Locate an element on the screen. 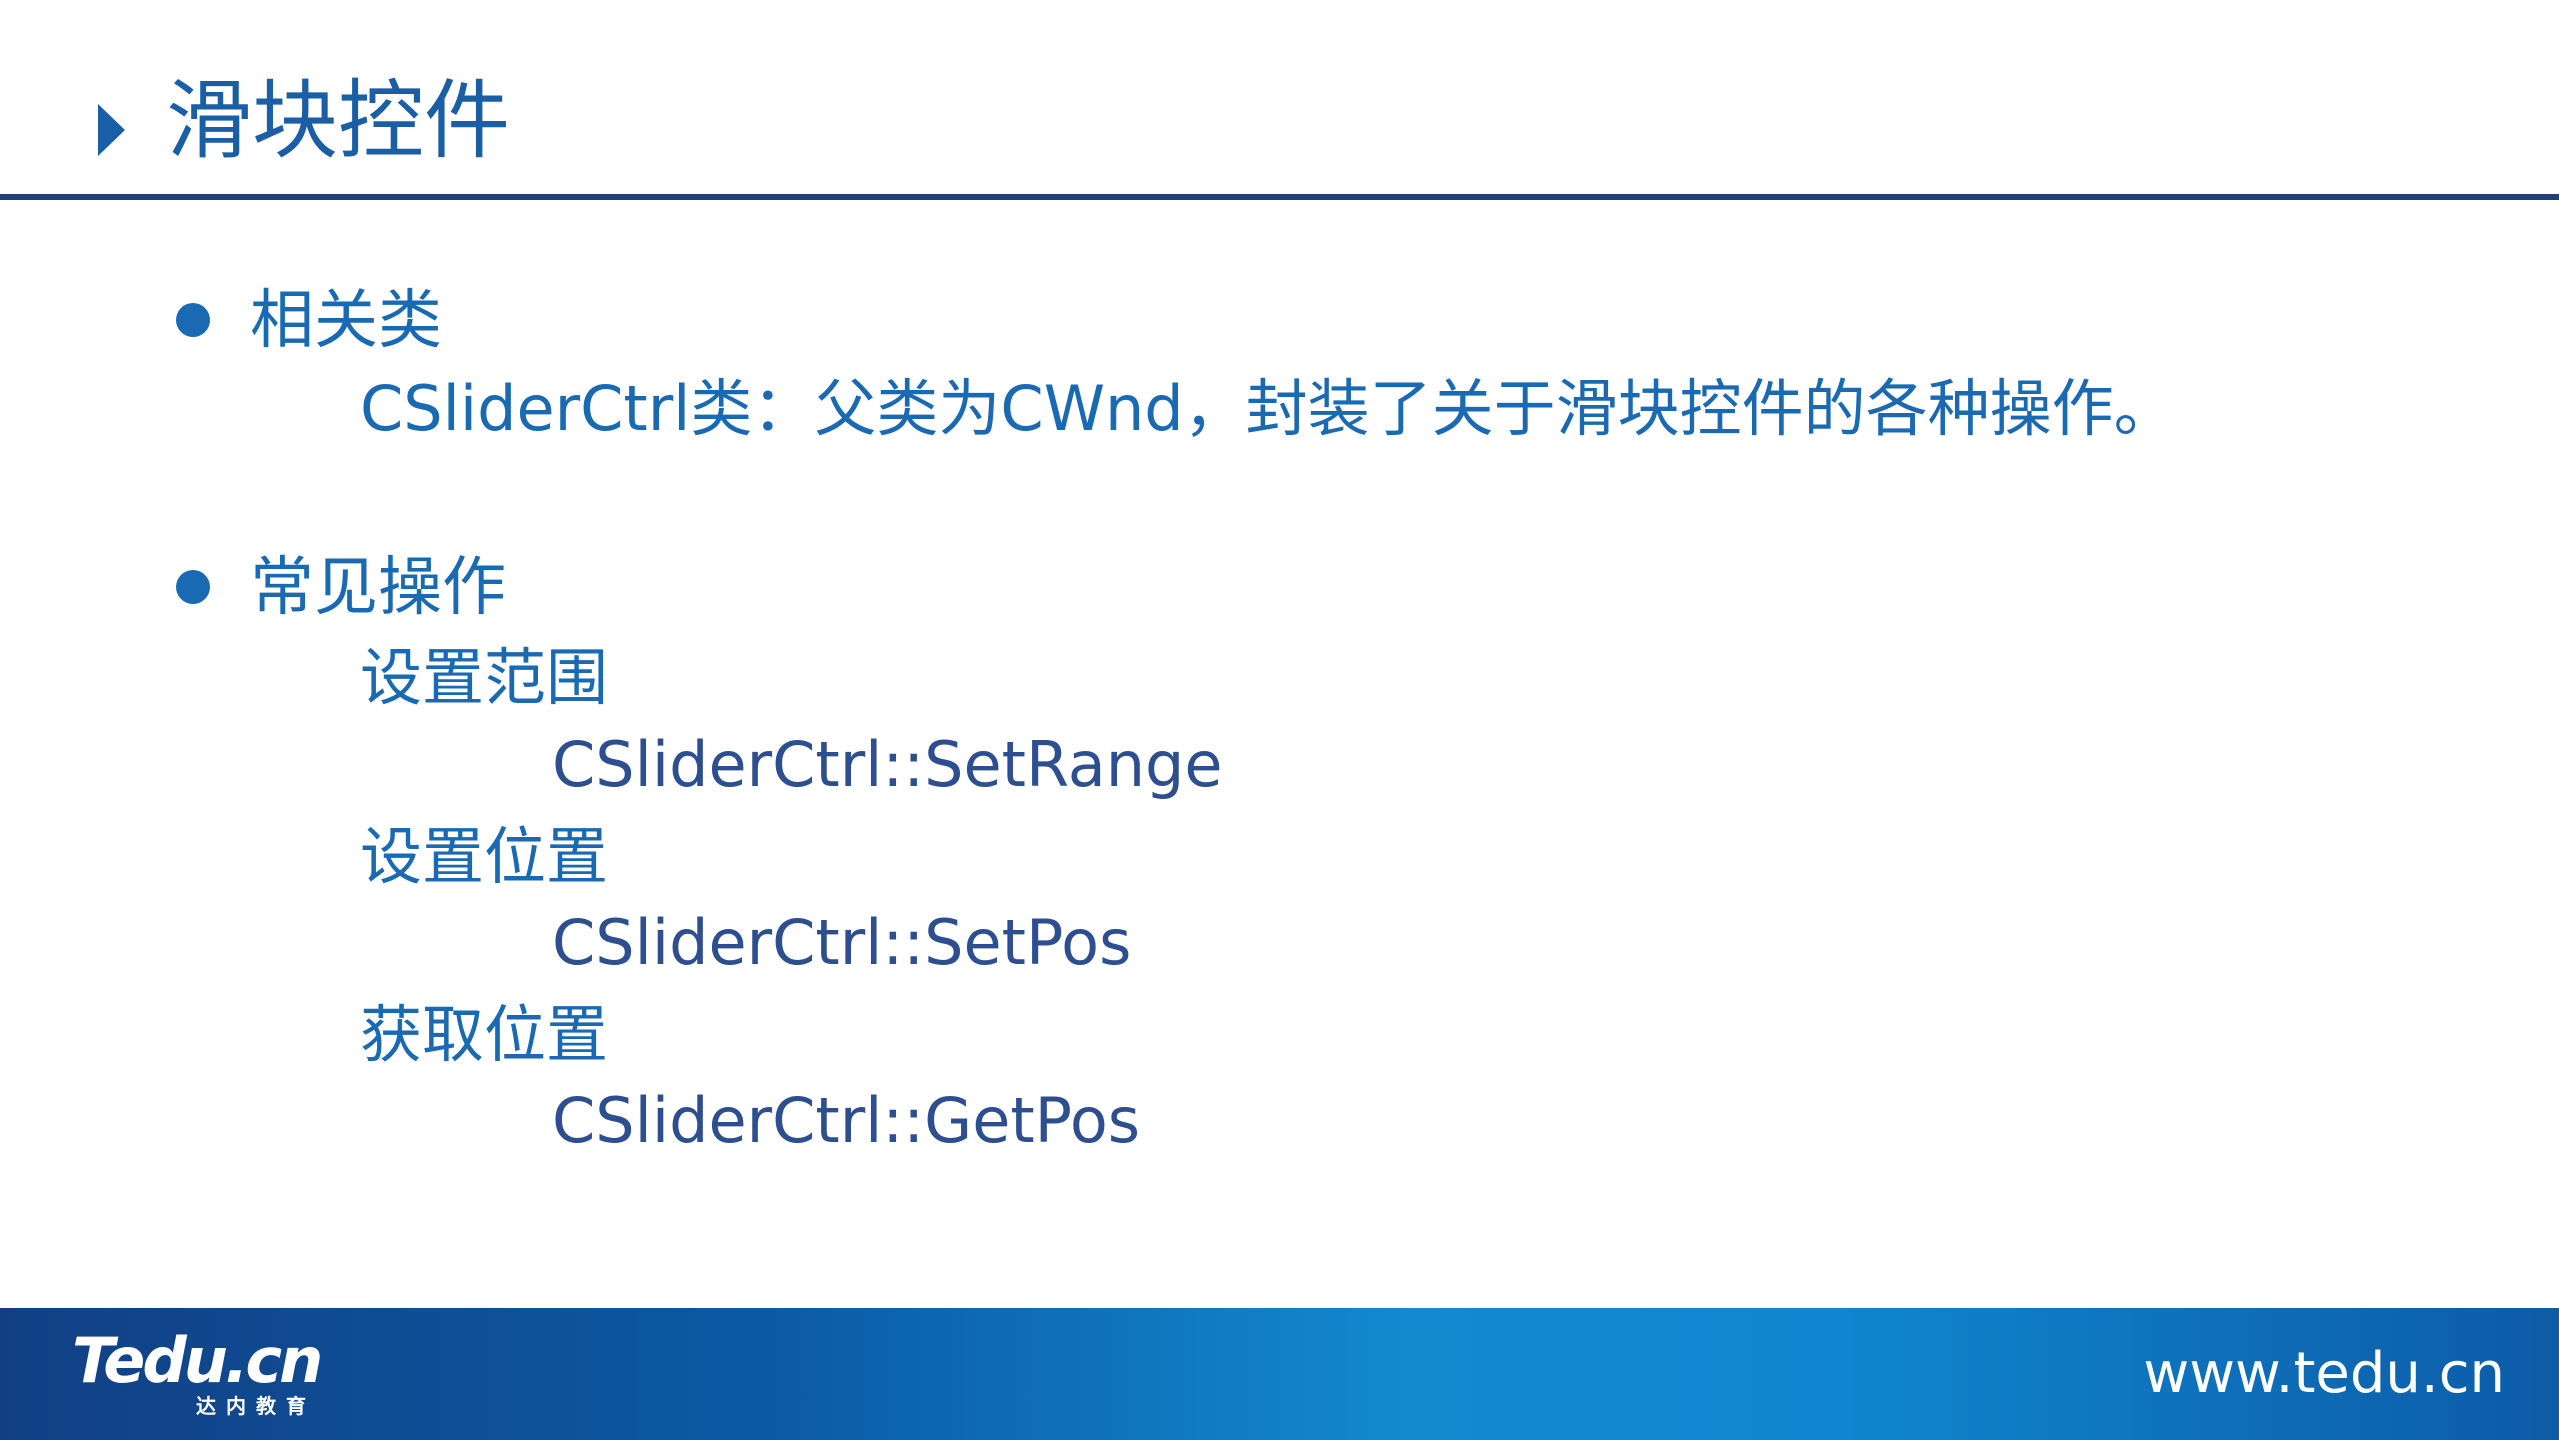 The height and width of the screenshot is (1440, 2559). class-description: CSliderCtrl类：父类为CWnd，封装了关于滑块控件的各种操作。 is located at coordinates (1268, 408).